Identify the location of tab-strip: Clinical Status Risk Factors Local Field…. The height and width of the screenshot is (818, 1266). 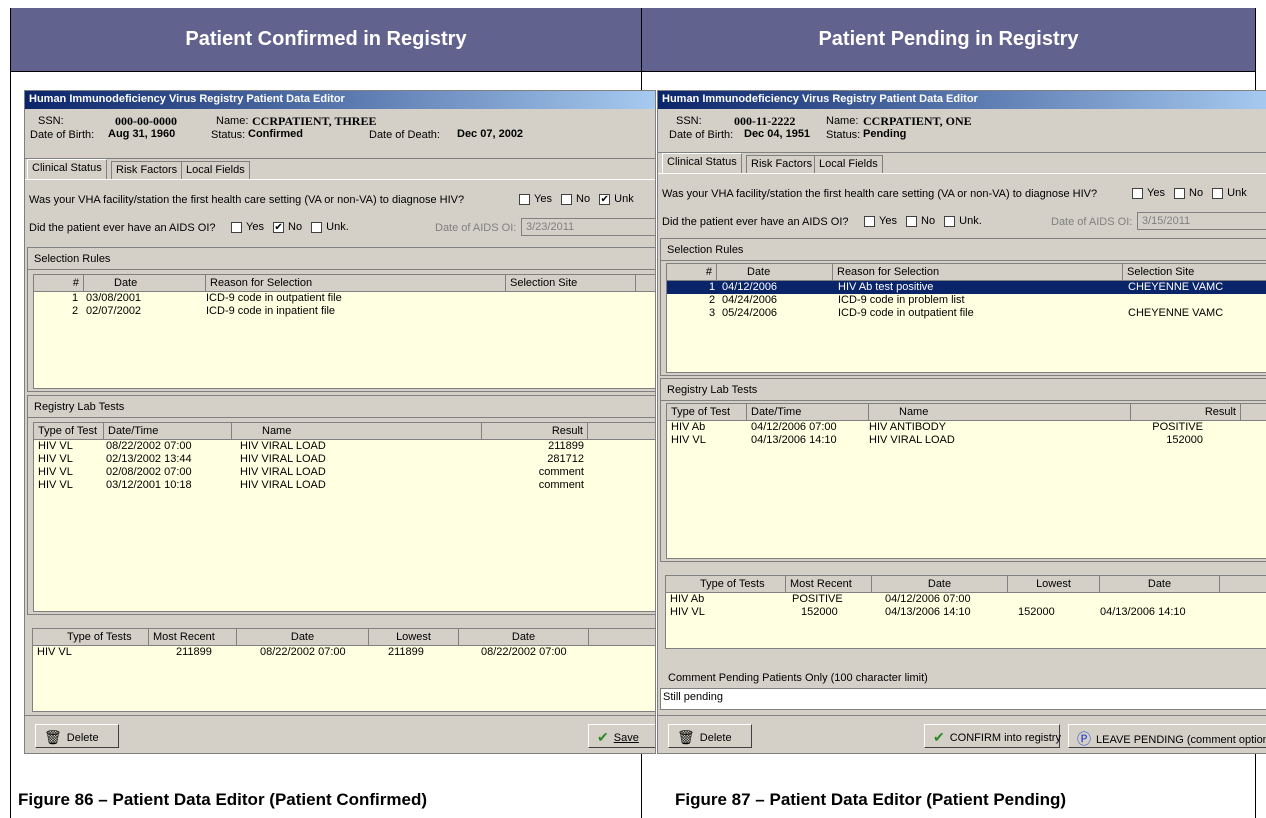
(962, 163).